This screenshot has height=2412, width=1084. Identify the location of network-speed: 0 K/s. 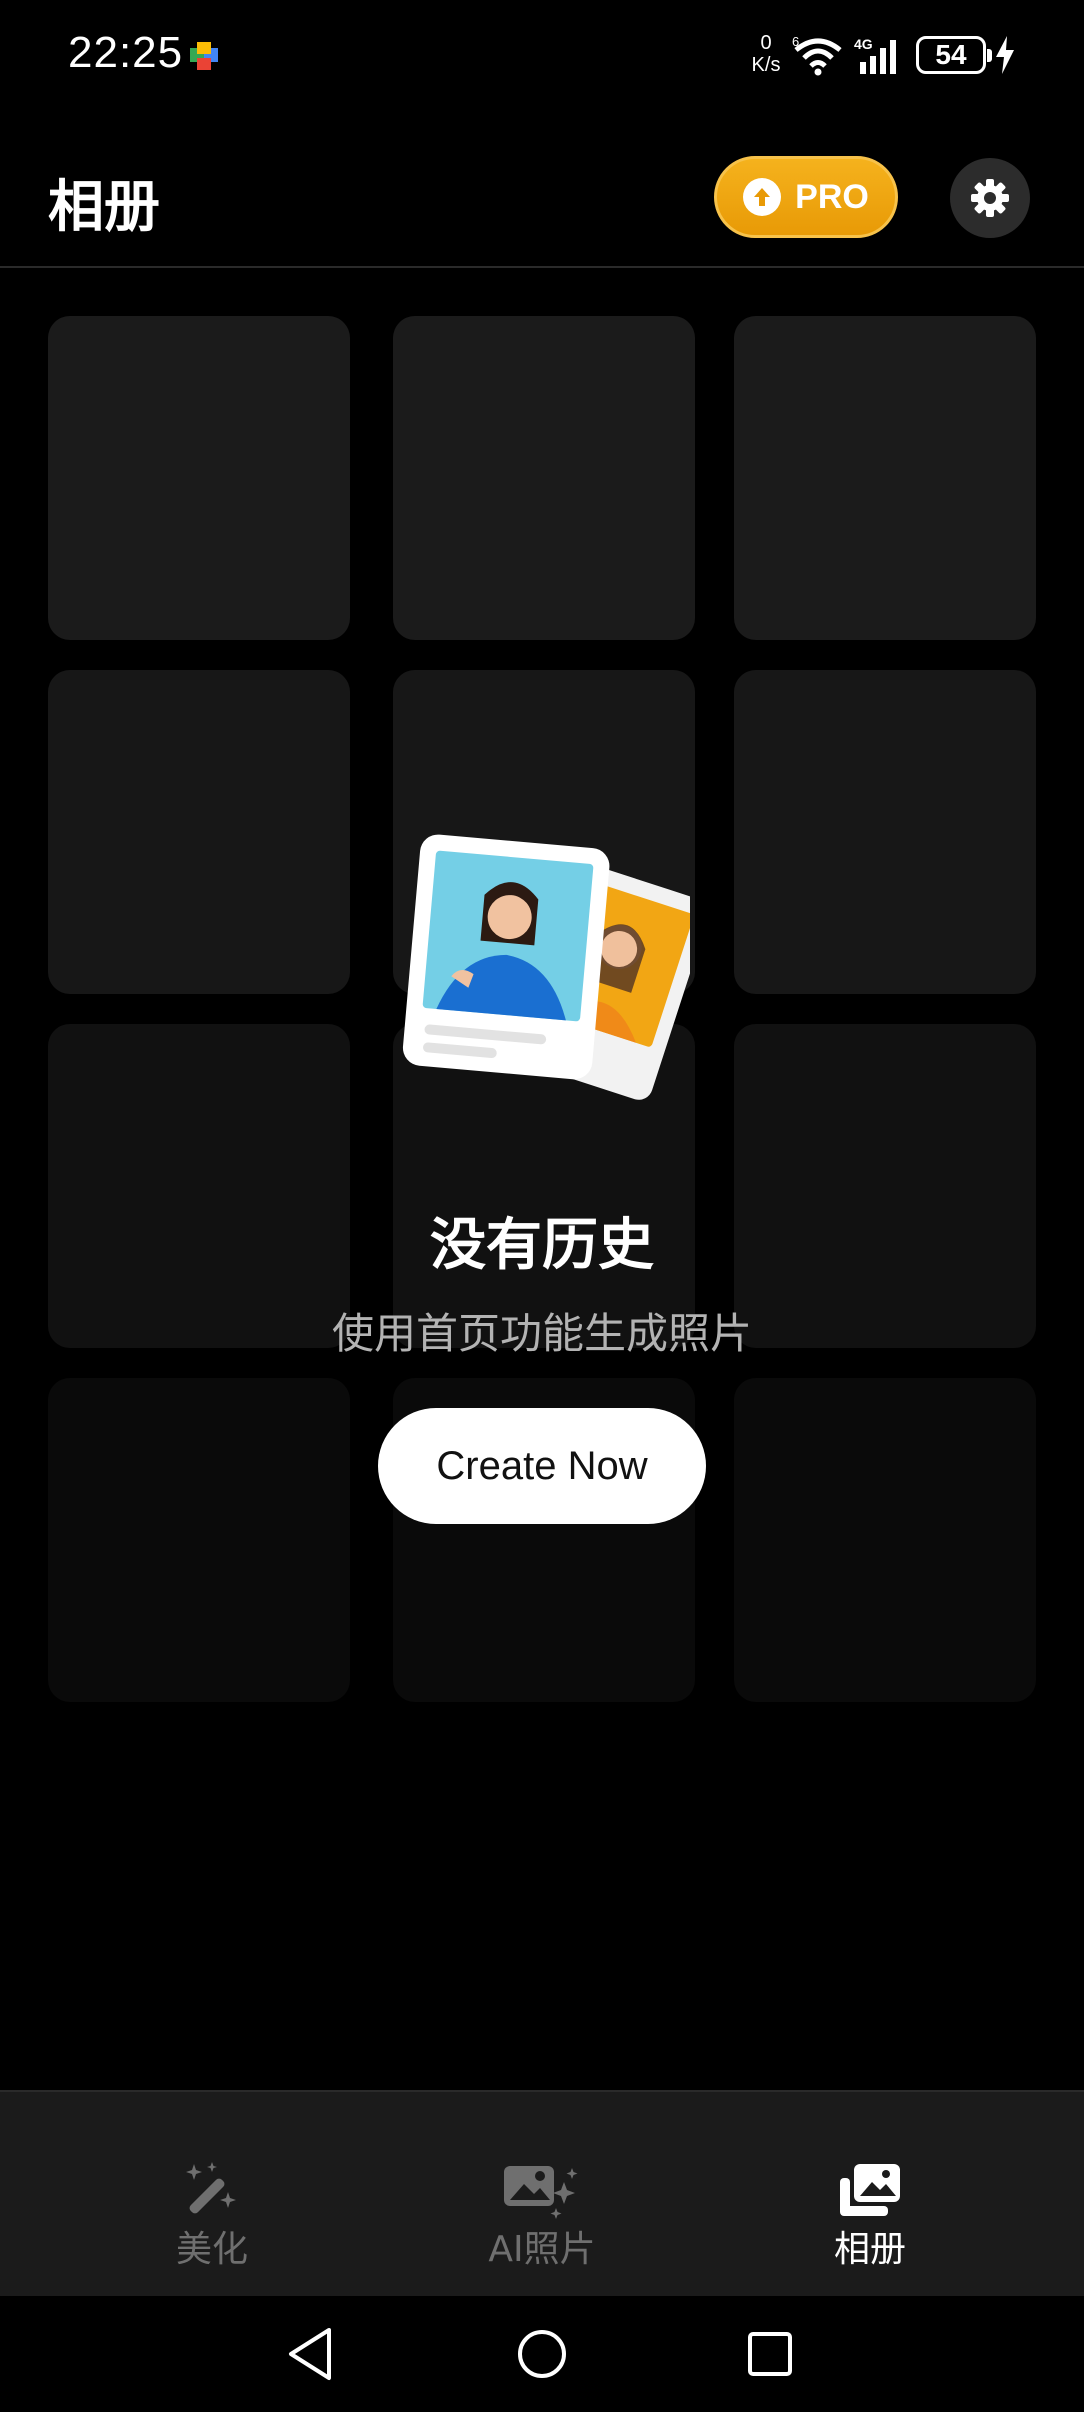
(766, 54).